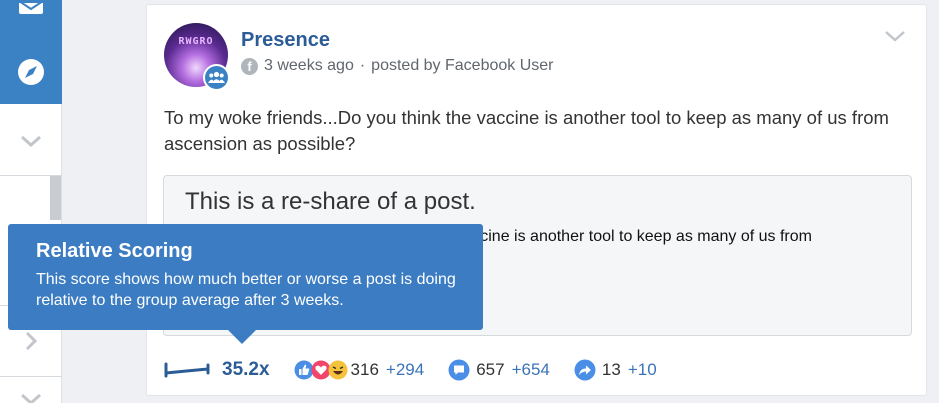 The width and height of the screenshot is (939, 403). Describe the element at coordinates (31, 8) in the screenshot. I see `mail-icon` at that location.